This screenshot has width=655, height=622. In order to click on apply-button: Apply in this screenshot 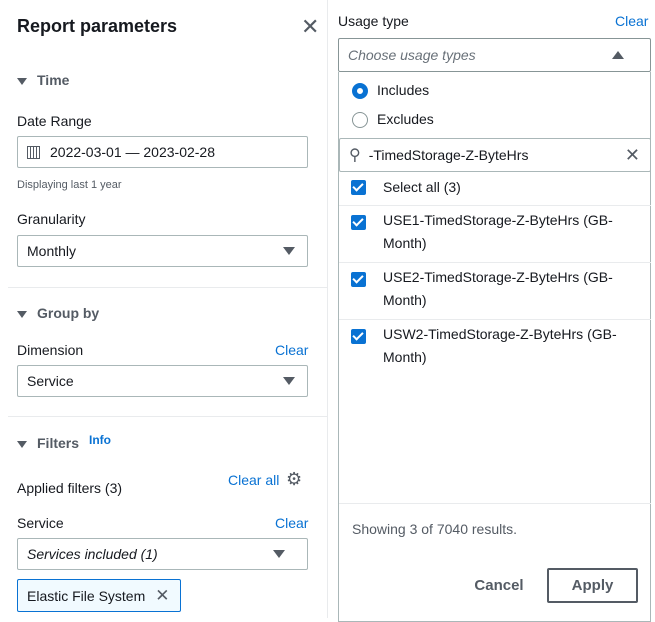, I will do `click(592, 585)`.